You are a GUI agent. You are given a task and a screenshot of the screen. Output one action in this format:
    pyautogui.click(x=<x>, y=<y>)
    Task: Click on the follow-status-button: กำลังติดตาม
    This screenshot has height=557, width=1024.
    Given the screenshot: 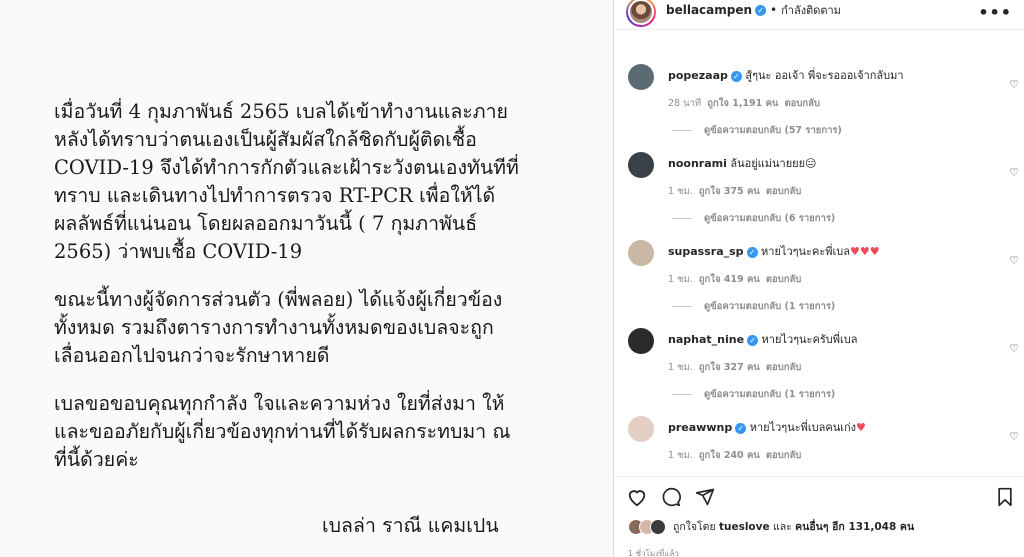 What is the action you would take?
    pyautogui.click(x=811, y=10)
    